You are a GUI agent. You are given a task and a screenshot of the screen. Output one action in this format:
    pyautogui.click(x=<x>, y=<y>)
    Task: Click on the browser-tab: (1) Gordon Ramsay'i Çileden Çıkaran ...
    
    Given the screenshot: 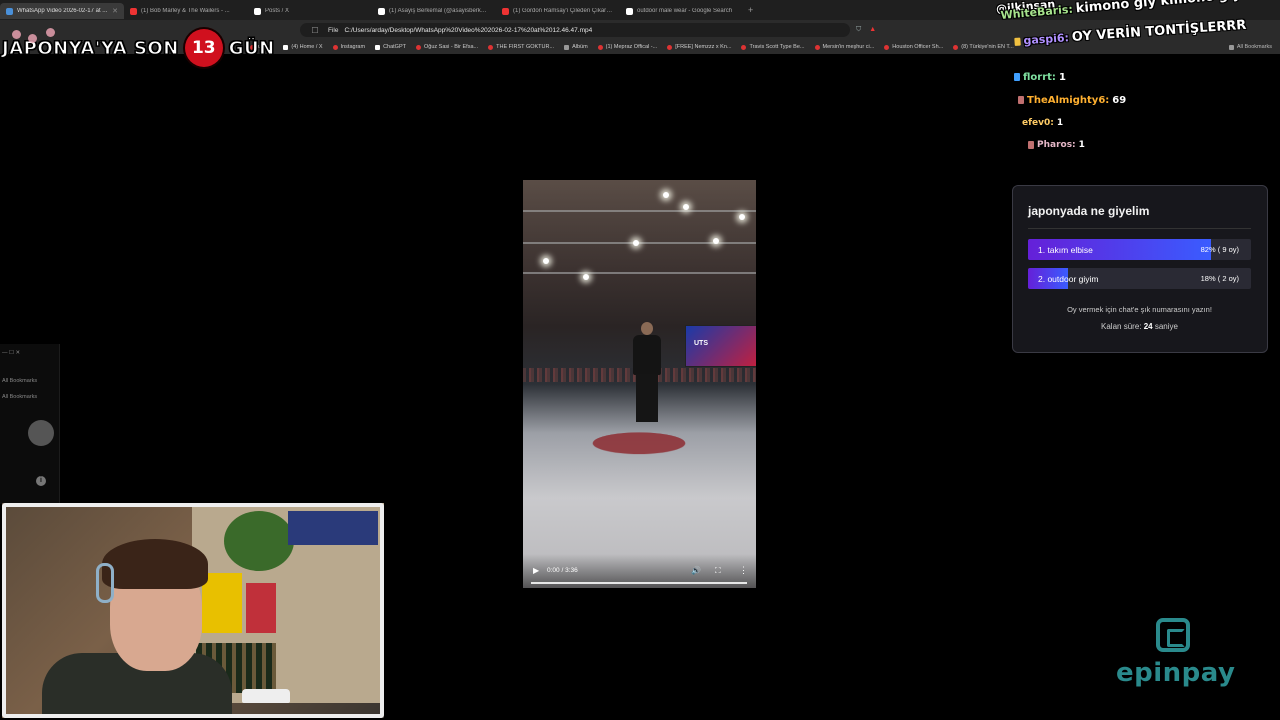 What is the action you would take?
    pyautogui.click(x=558, y=11)
    